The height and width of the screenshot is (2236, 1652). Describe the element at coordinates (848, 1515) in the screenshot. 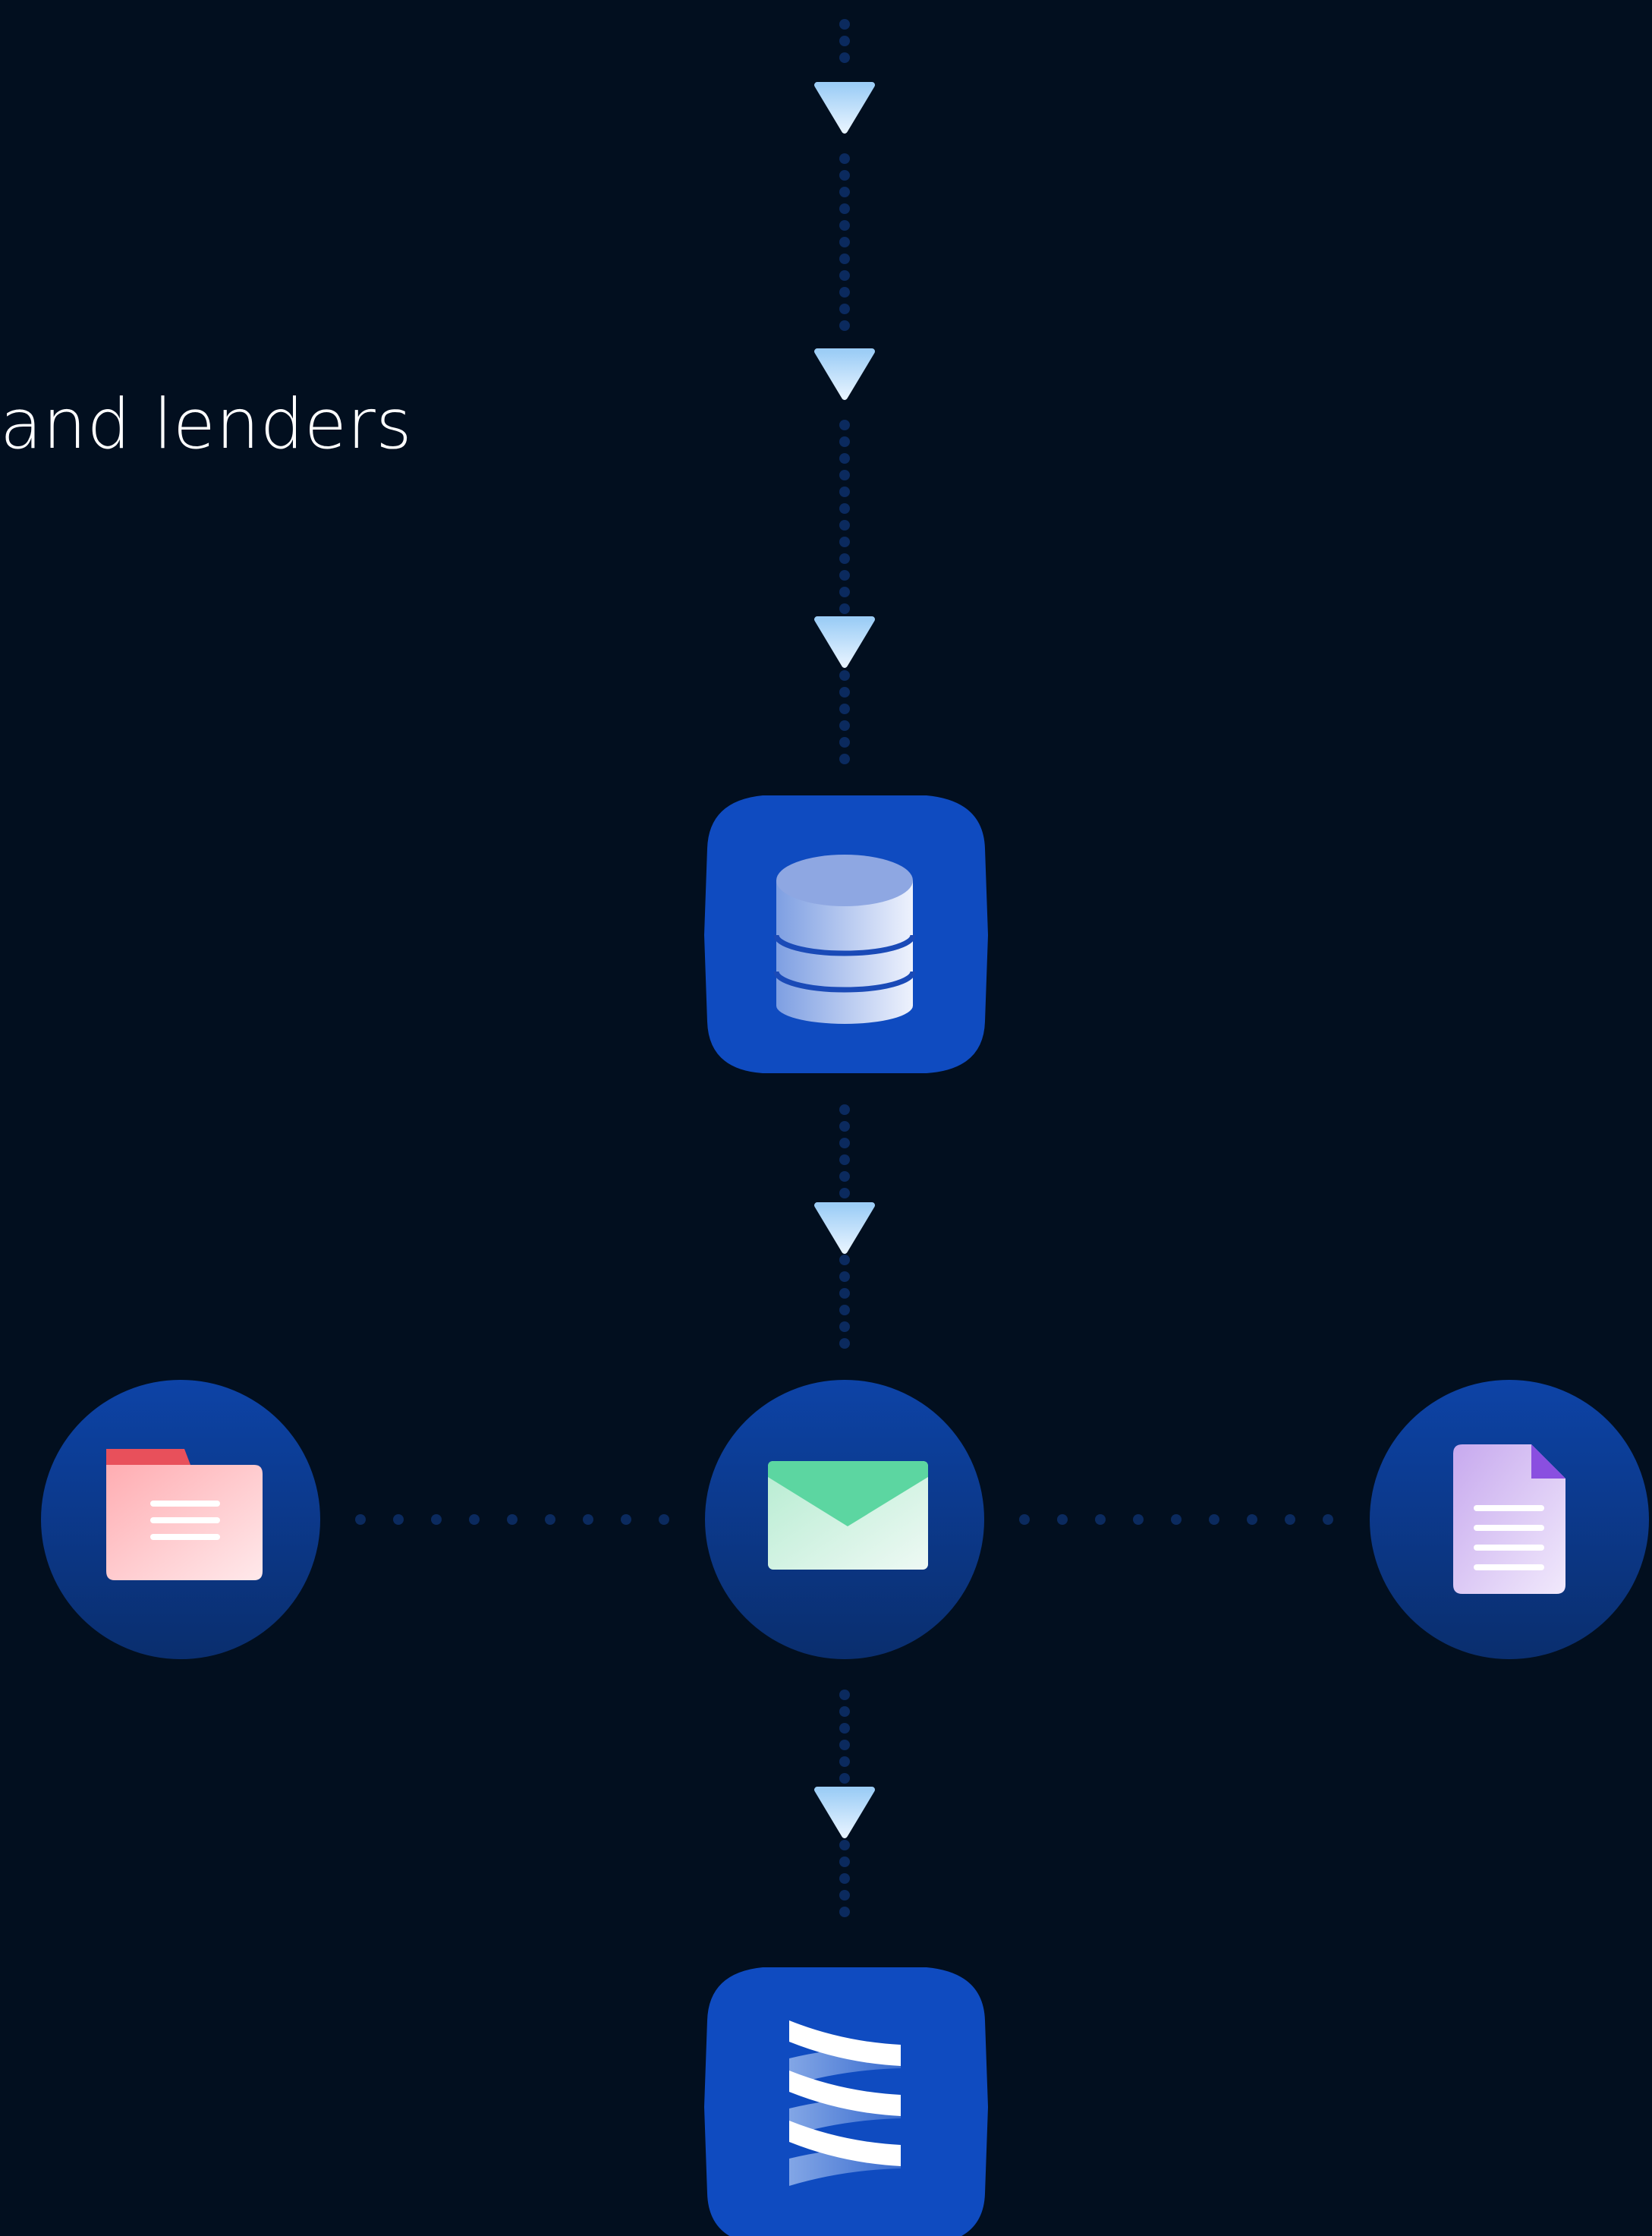

I see `envelope-icon` at that location.